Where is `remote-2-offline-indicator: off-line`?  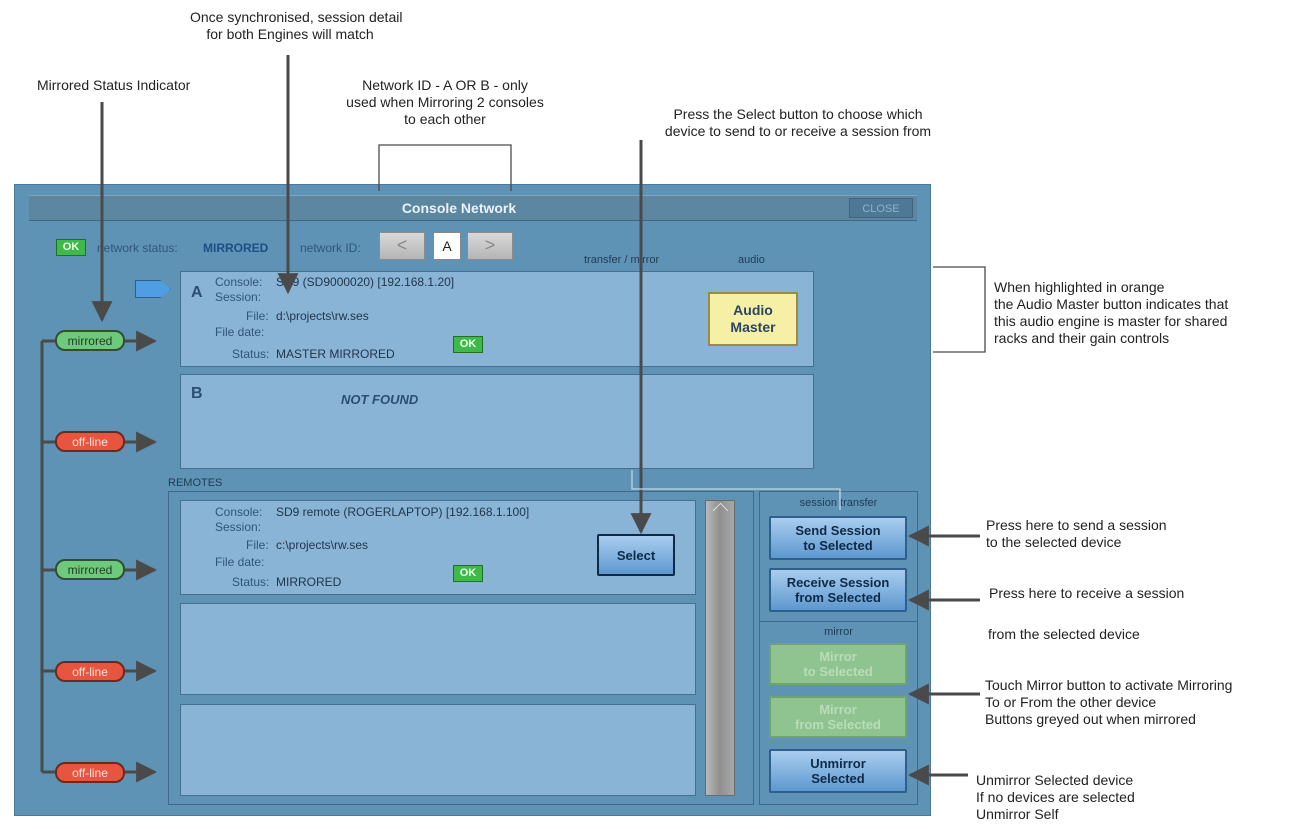 remote-2-offline-indicator: off-line is located at coordinates (90, 671).